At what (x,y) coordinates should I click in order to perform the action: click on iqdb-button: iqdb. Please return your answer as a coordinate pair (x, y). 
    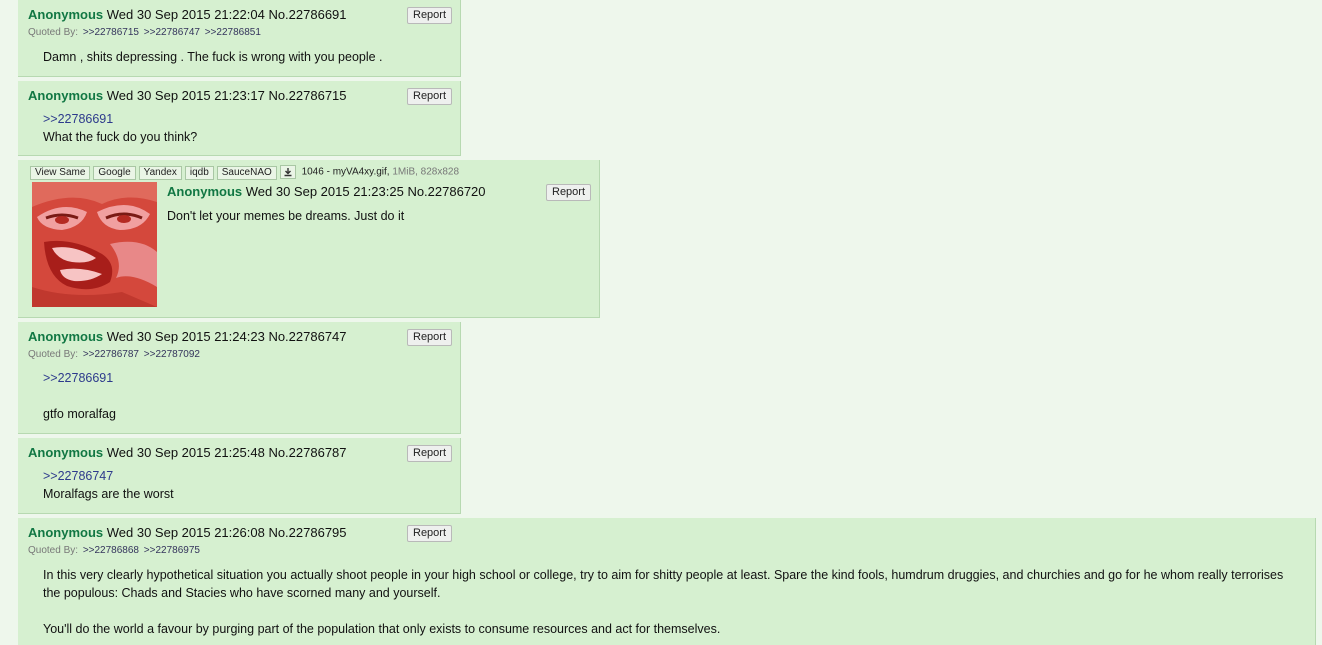
    Looking at the image, I should click on (199, 172).